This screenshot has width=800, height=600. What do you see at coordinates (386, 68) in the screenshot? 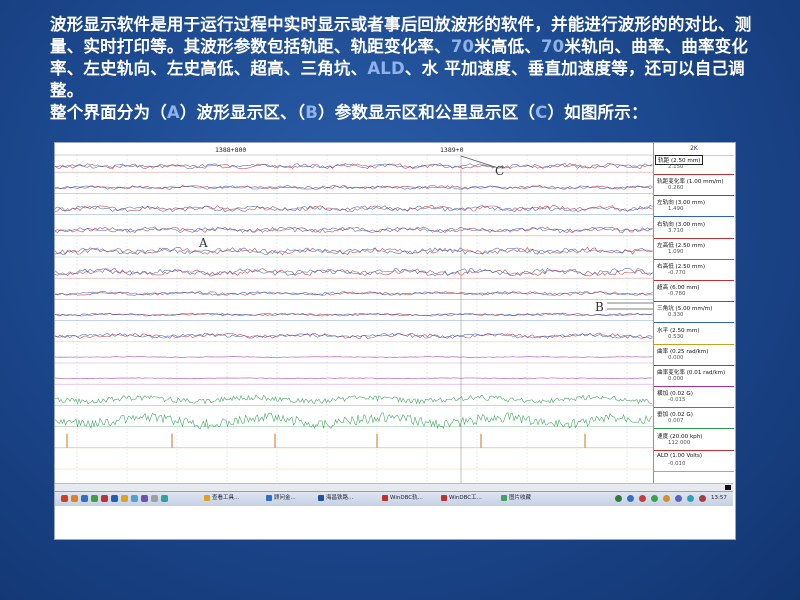
I see `text-seg: ALD` at bounding box center [386, 68].